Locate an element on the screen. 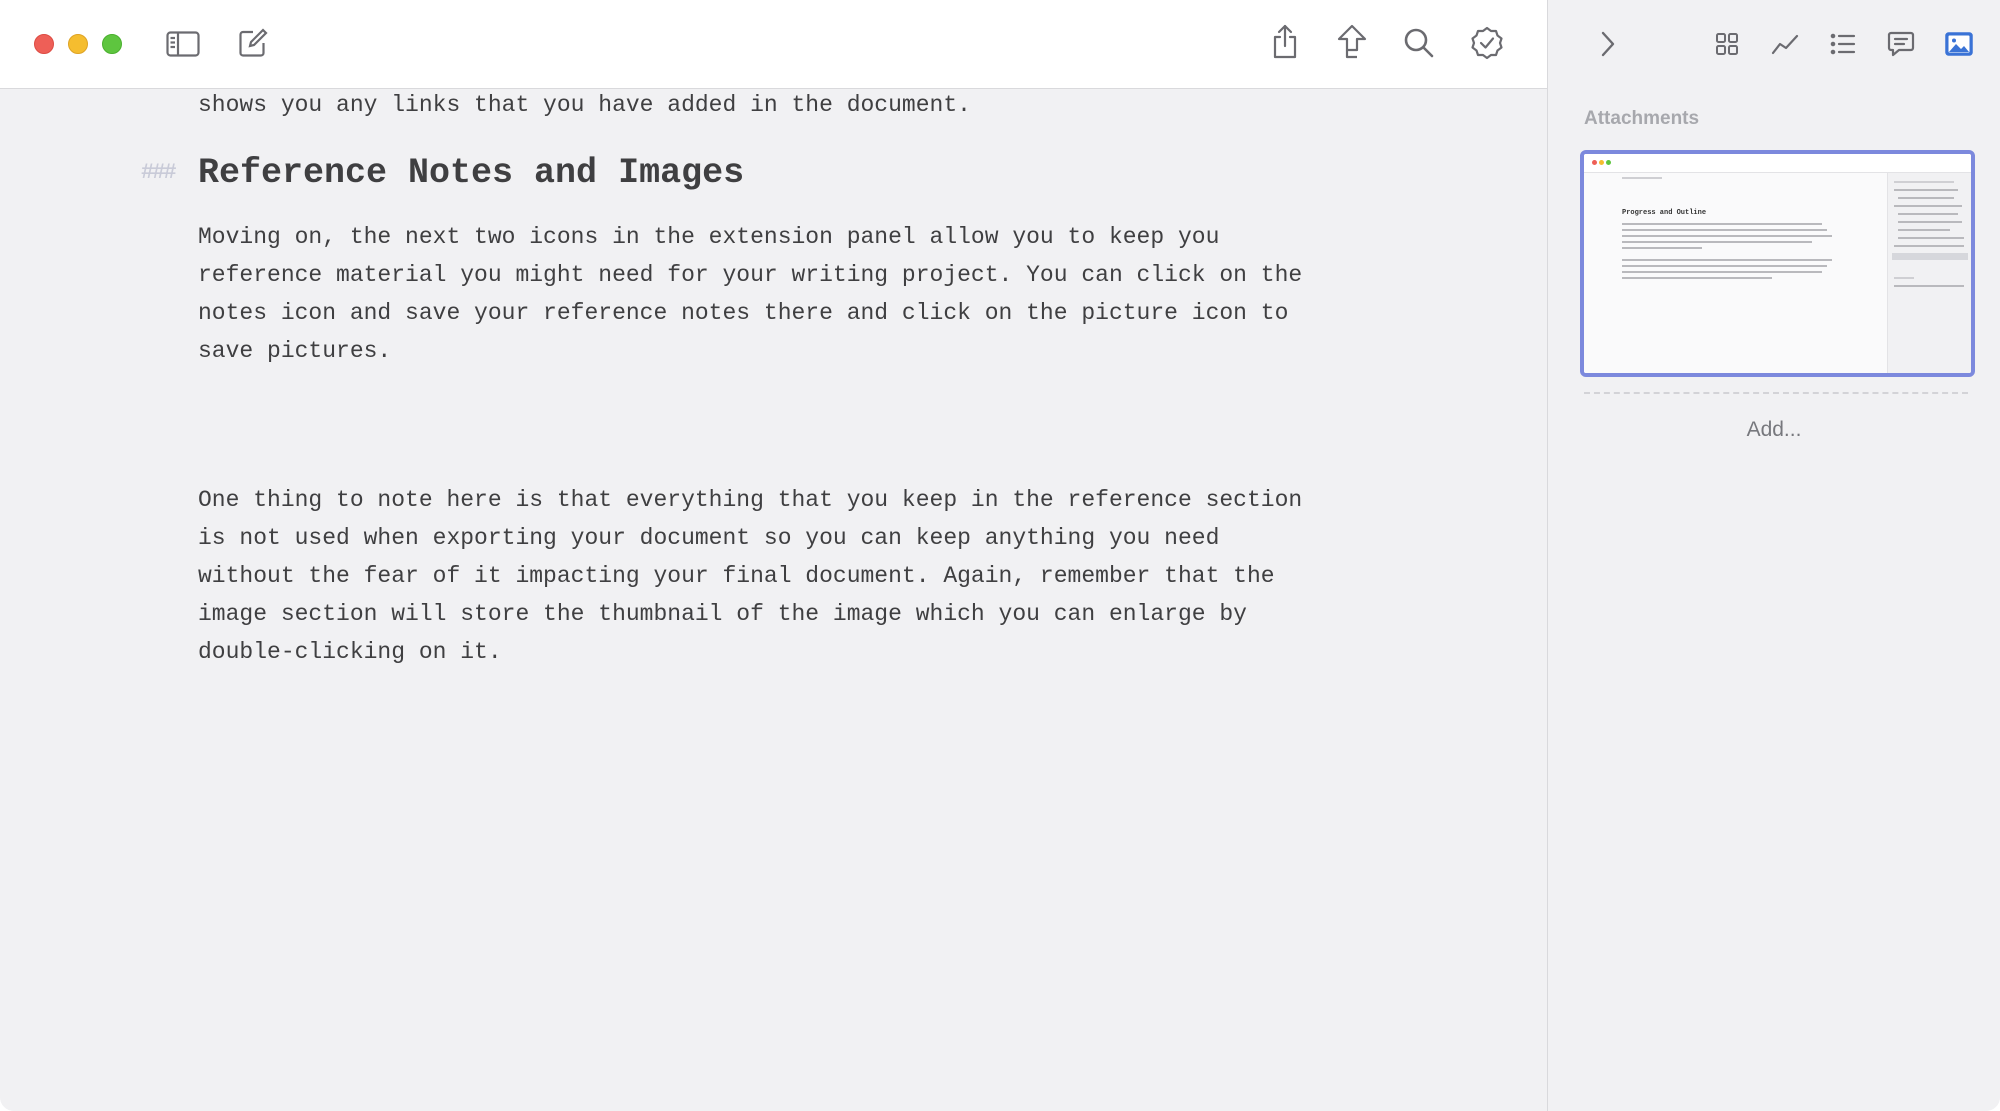  thumbnail-heading: Progress and Outline is located at coordinates (1664, 213).